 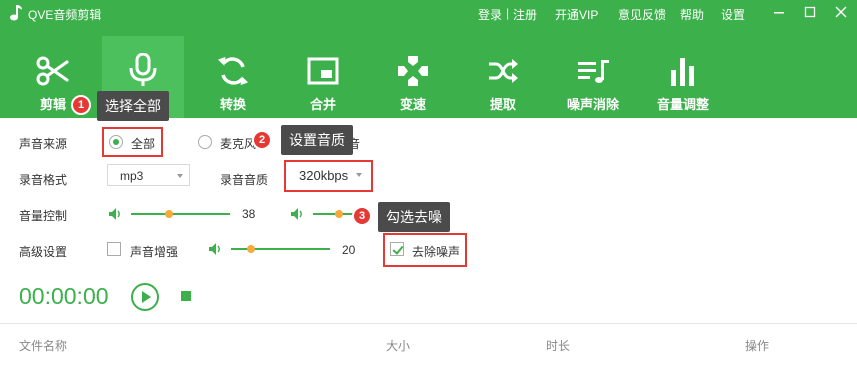 I want to click on maximize-icon, so click(x=810, y=12).